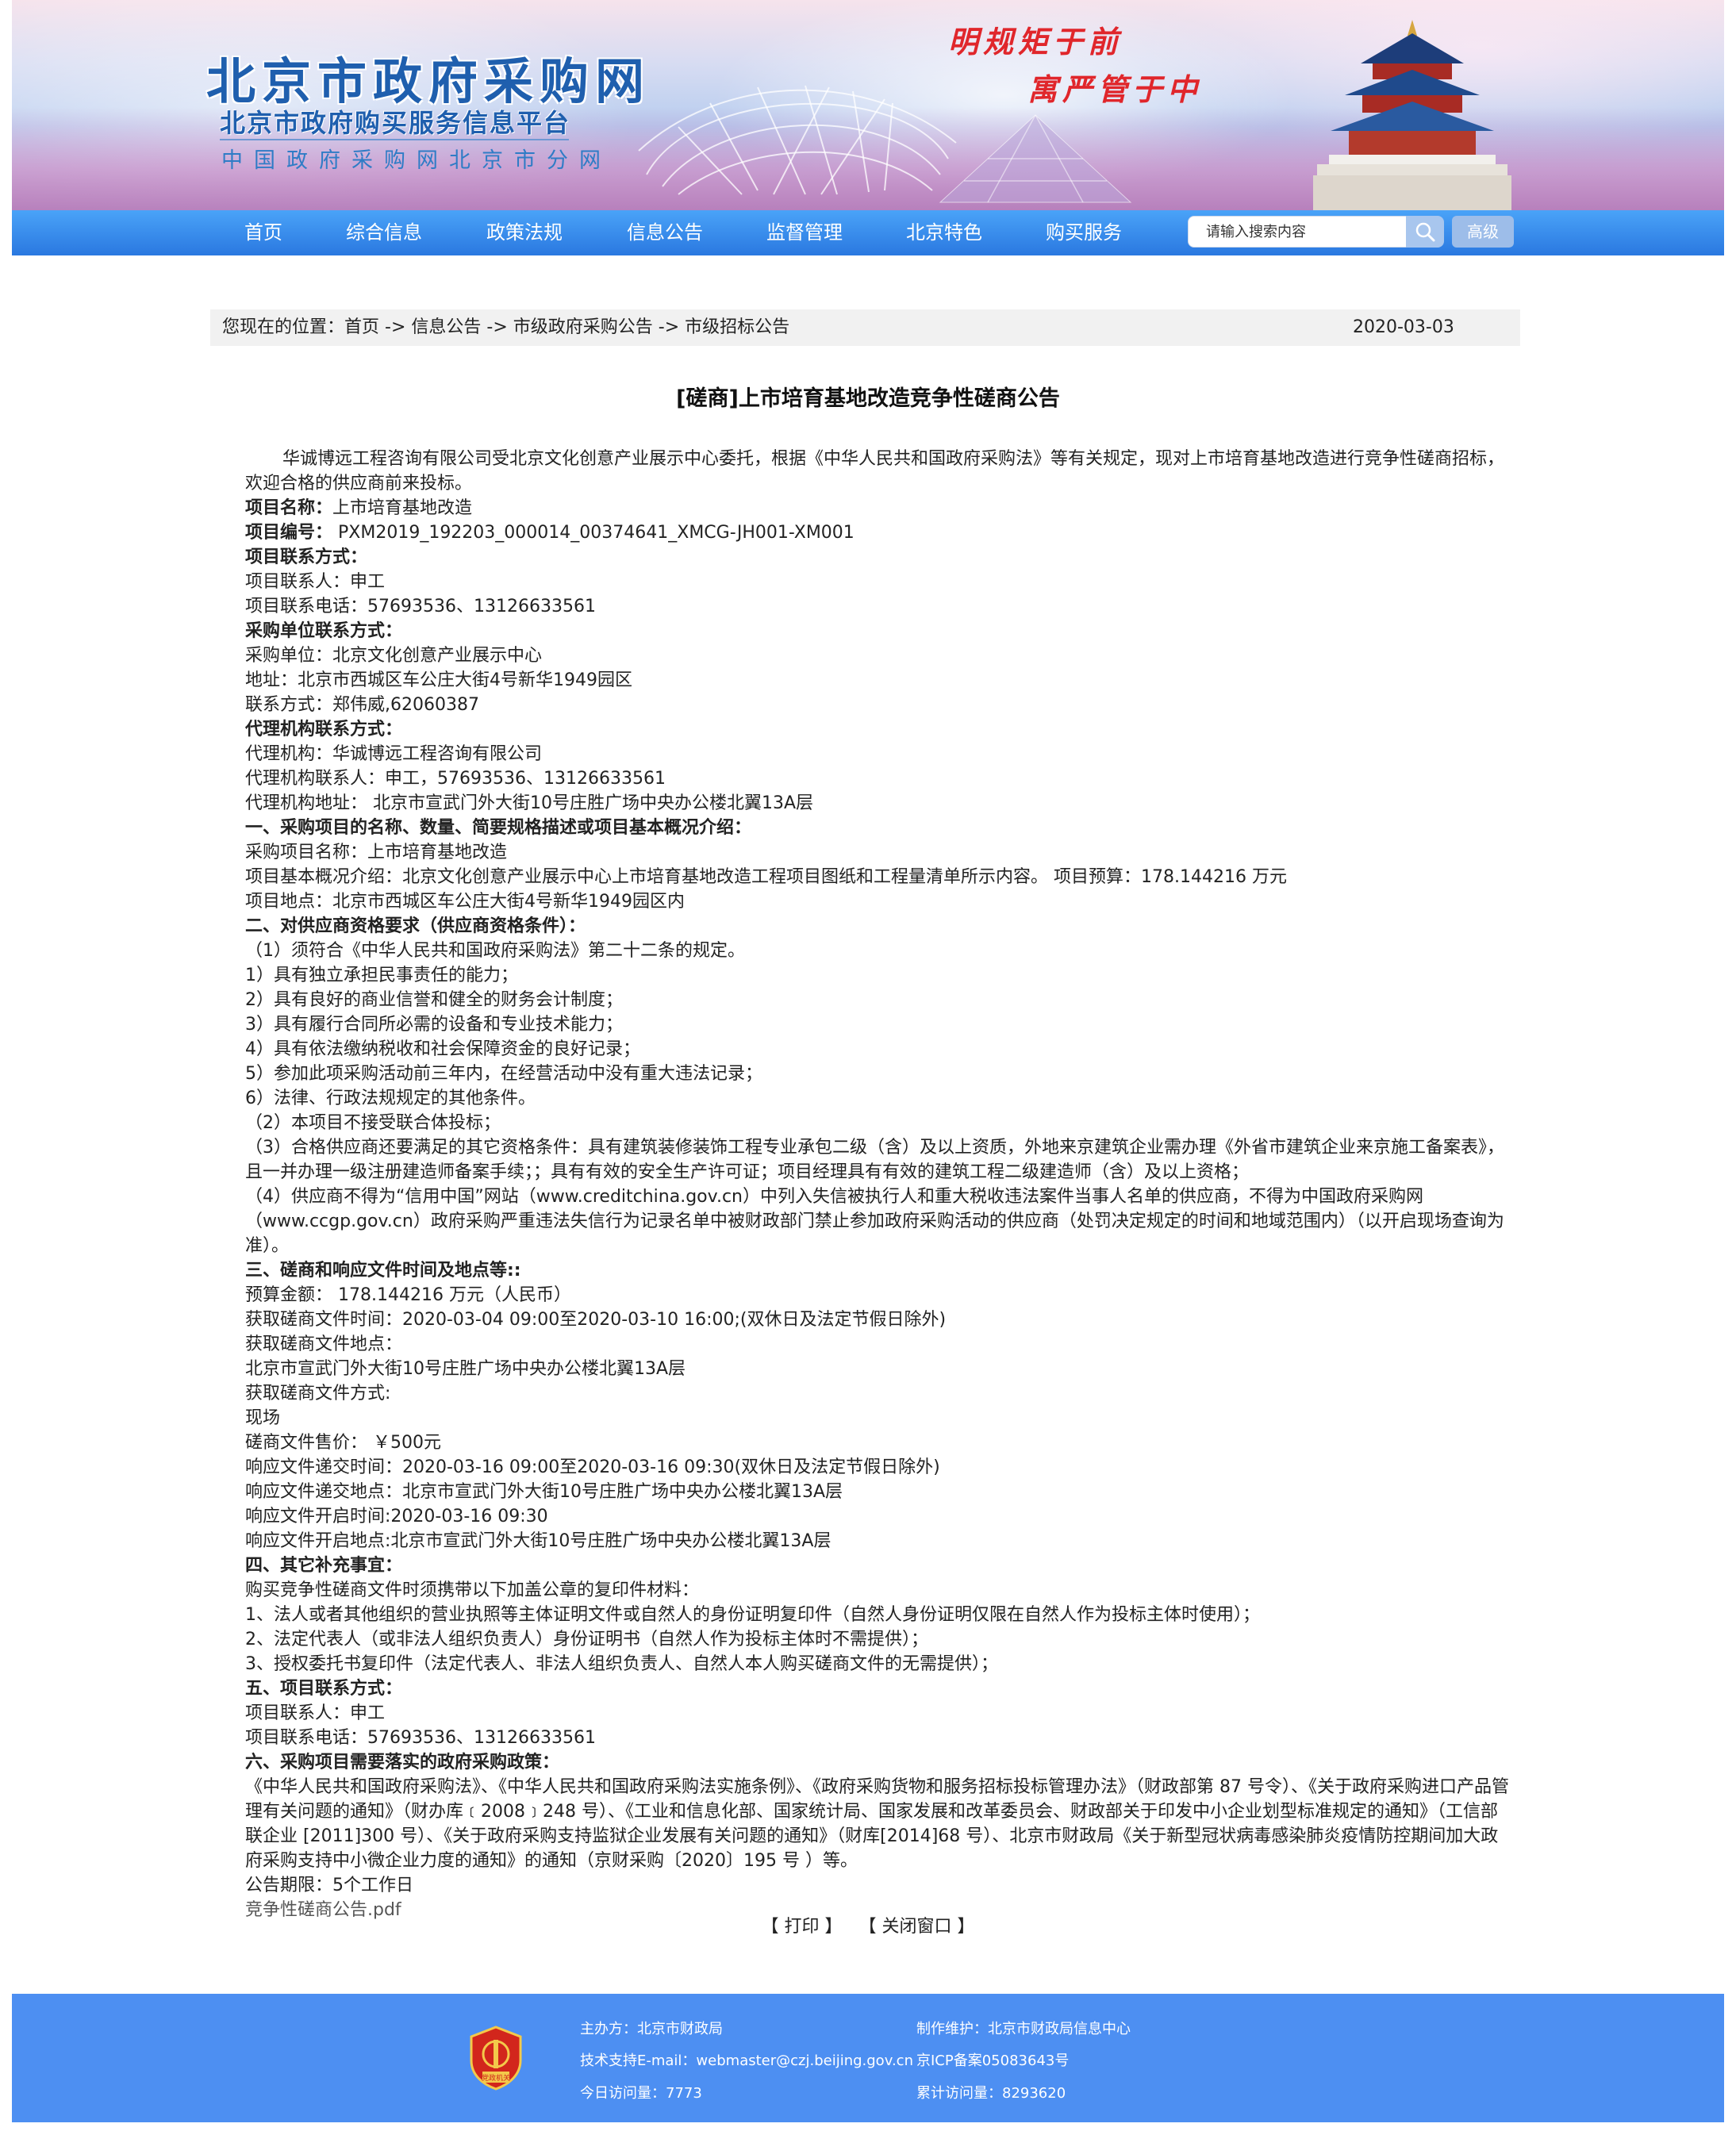  I want to click on article-line-text: 现场, so click(263, 1418).